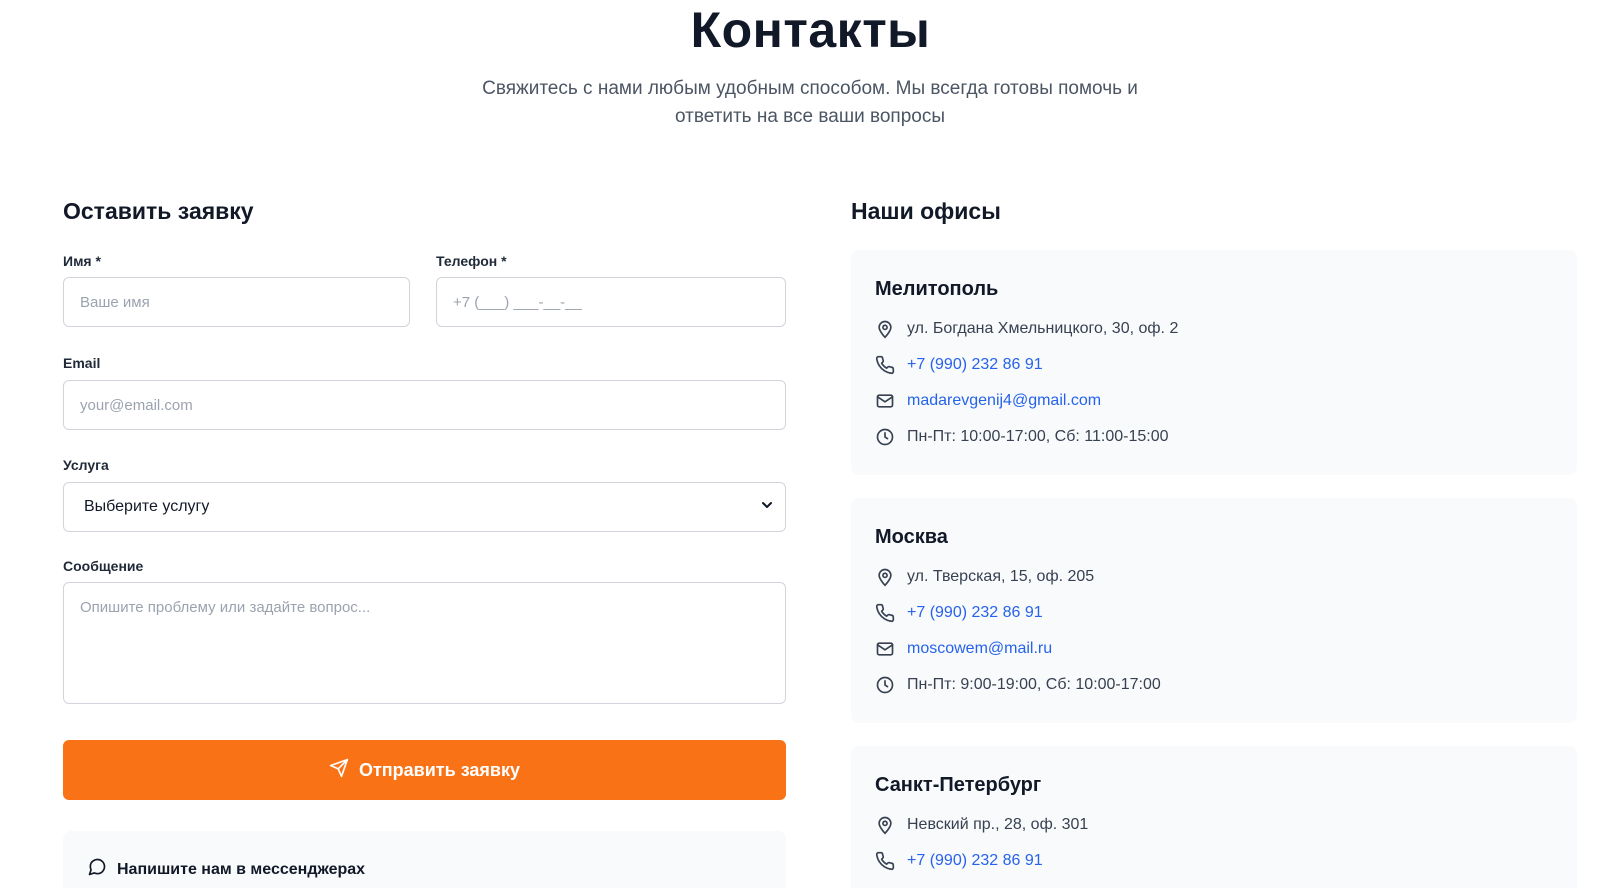 The height and width of the screenshot is (888, 1621). I want to click on submit-button: Отправить заявку, so click(424, 770).